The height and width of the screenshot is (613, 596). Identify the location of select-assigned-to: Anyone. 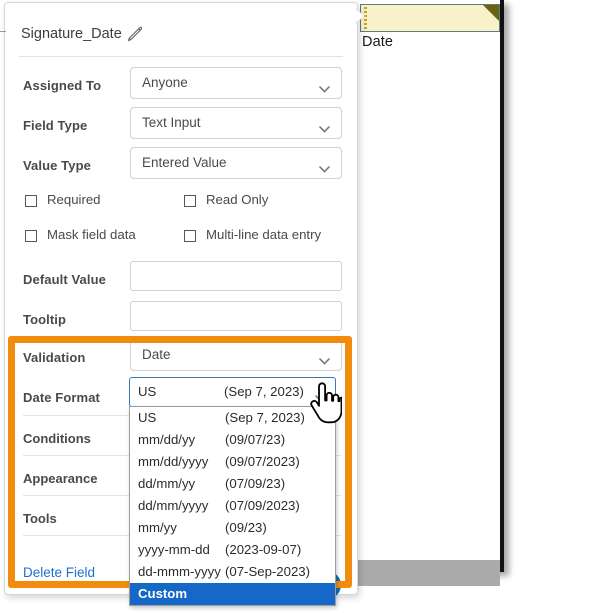
(236, 83).